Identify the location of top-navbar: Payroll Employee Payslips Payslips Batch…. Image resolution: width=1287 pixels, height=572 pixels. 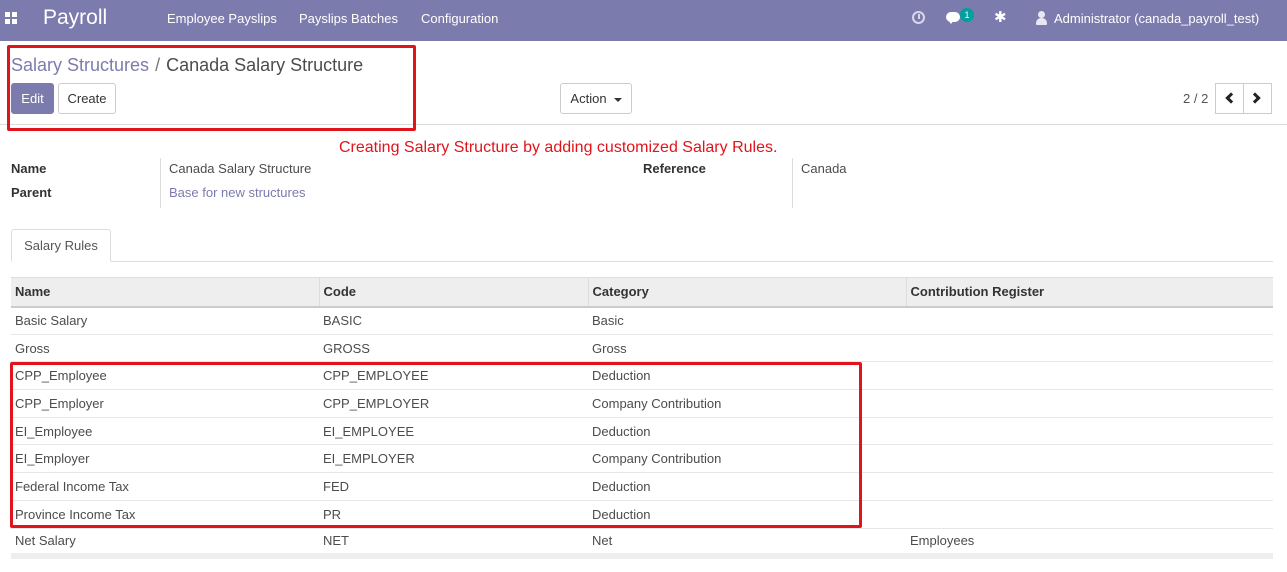
(643, 20).